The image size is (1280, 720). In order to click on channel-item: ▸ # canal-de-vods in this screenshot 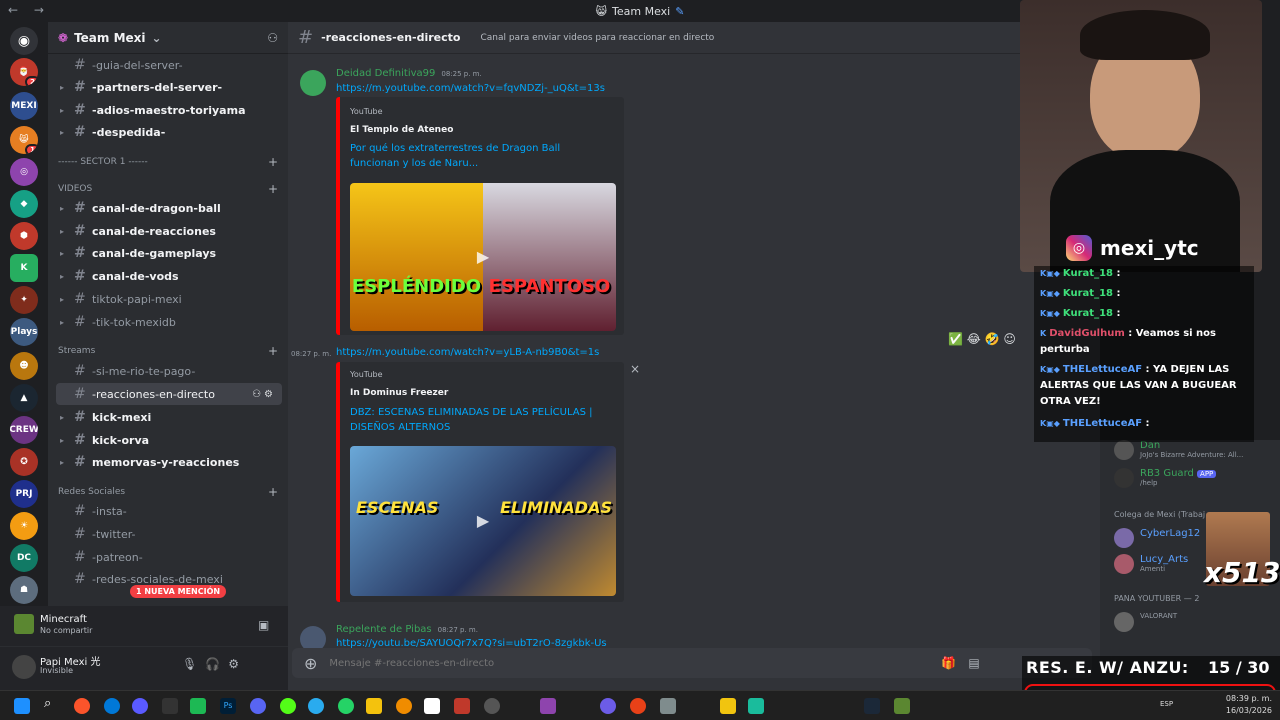, I will do `click(169, 276)`.